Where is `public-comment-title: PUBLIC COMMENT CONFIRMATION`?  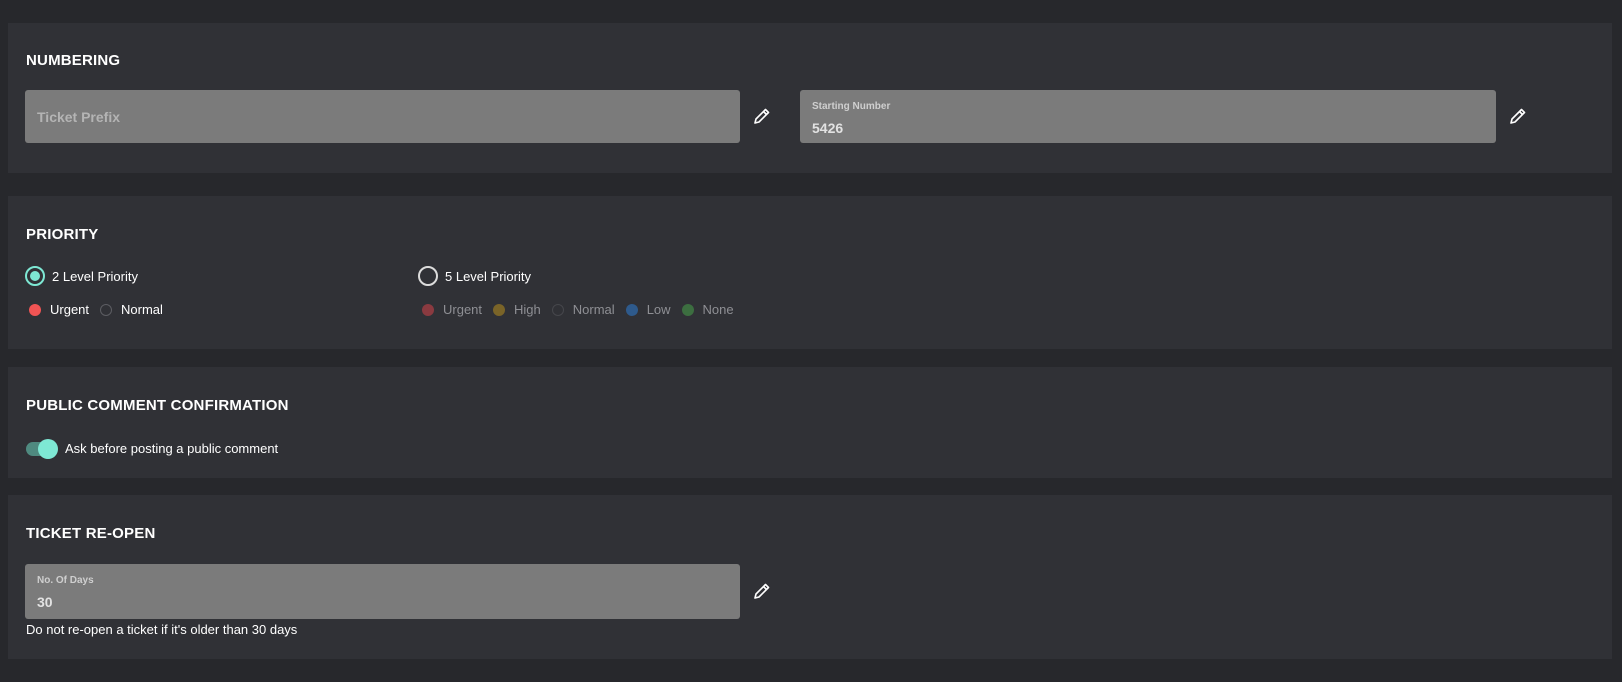
public-comment-title: PUBLIC COMMENT CONFIRMATION is located at coordinates (157, 405).